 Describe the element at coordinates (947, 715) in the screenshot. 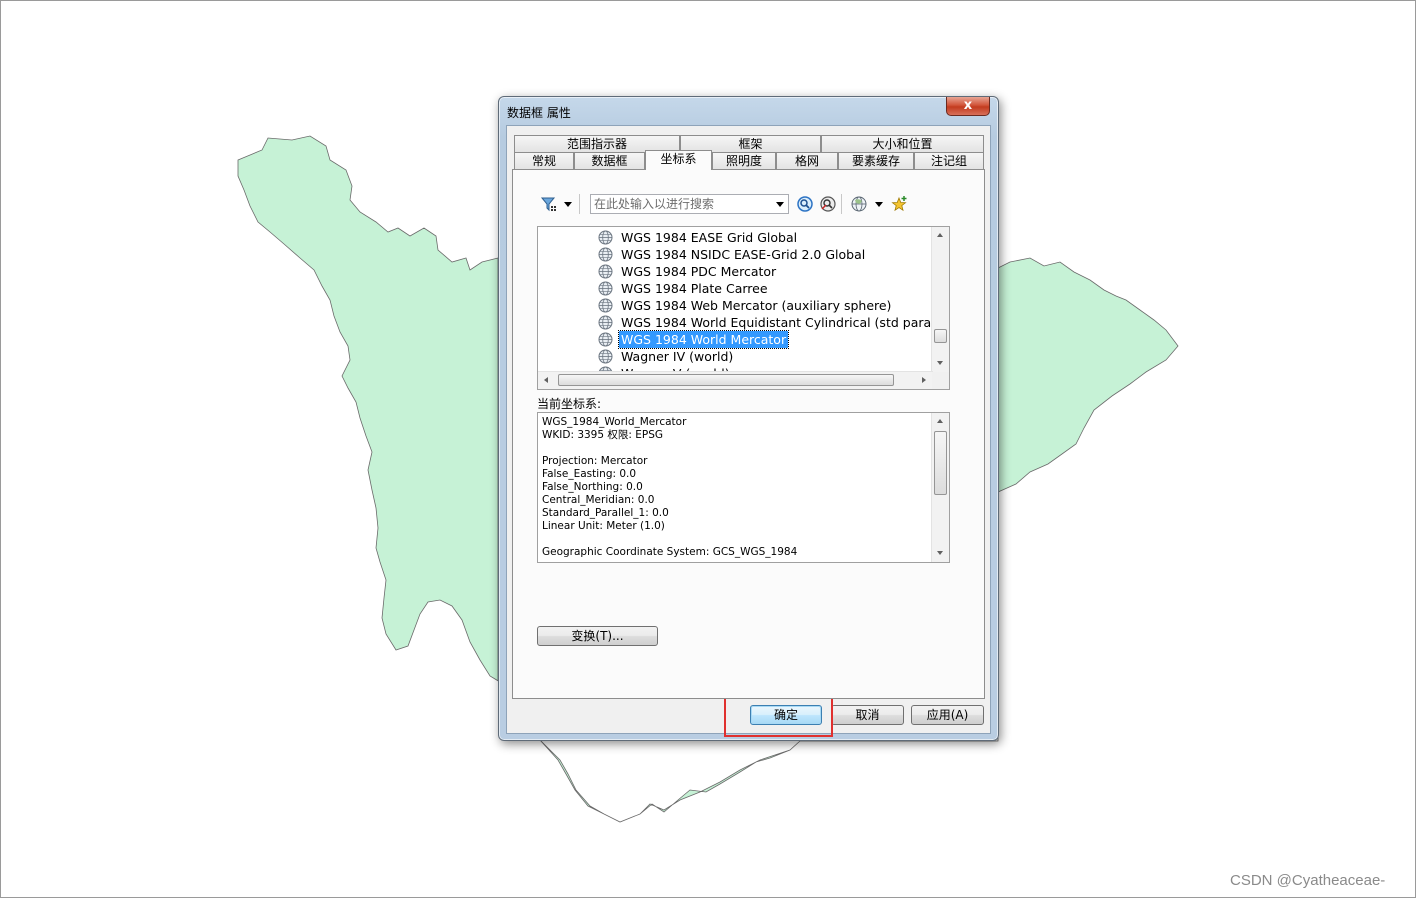

I see `apply-button: 应用(A)` at that location.